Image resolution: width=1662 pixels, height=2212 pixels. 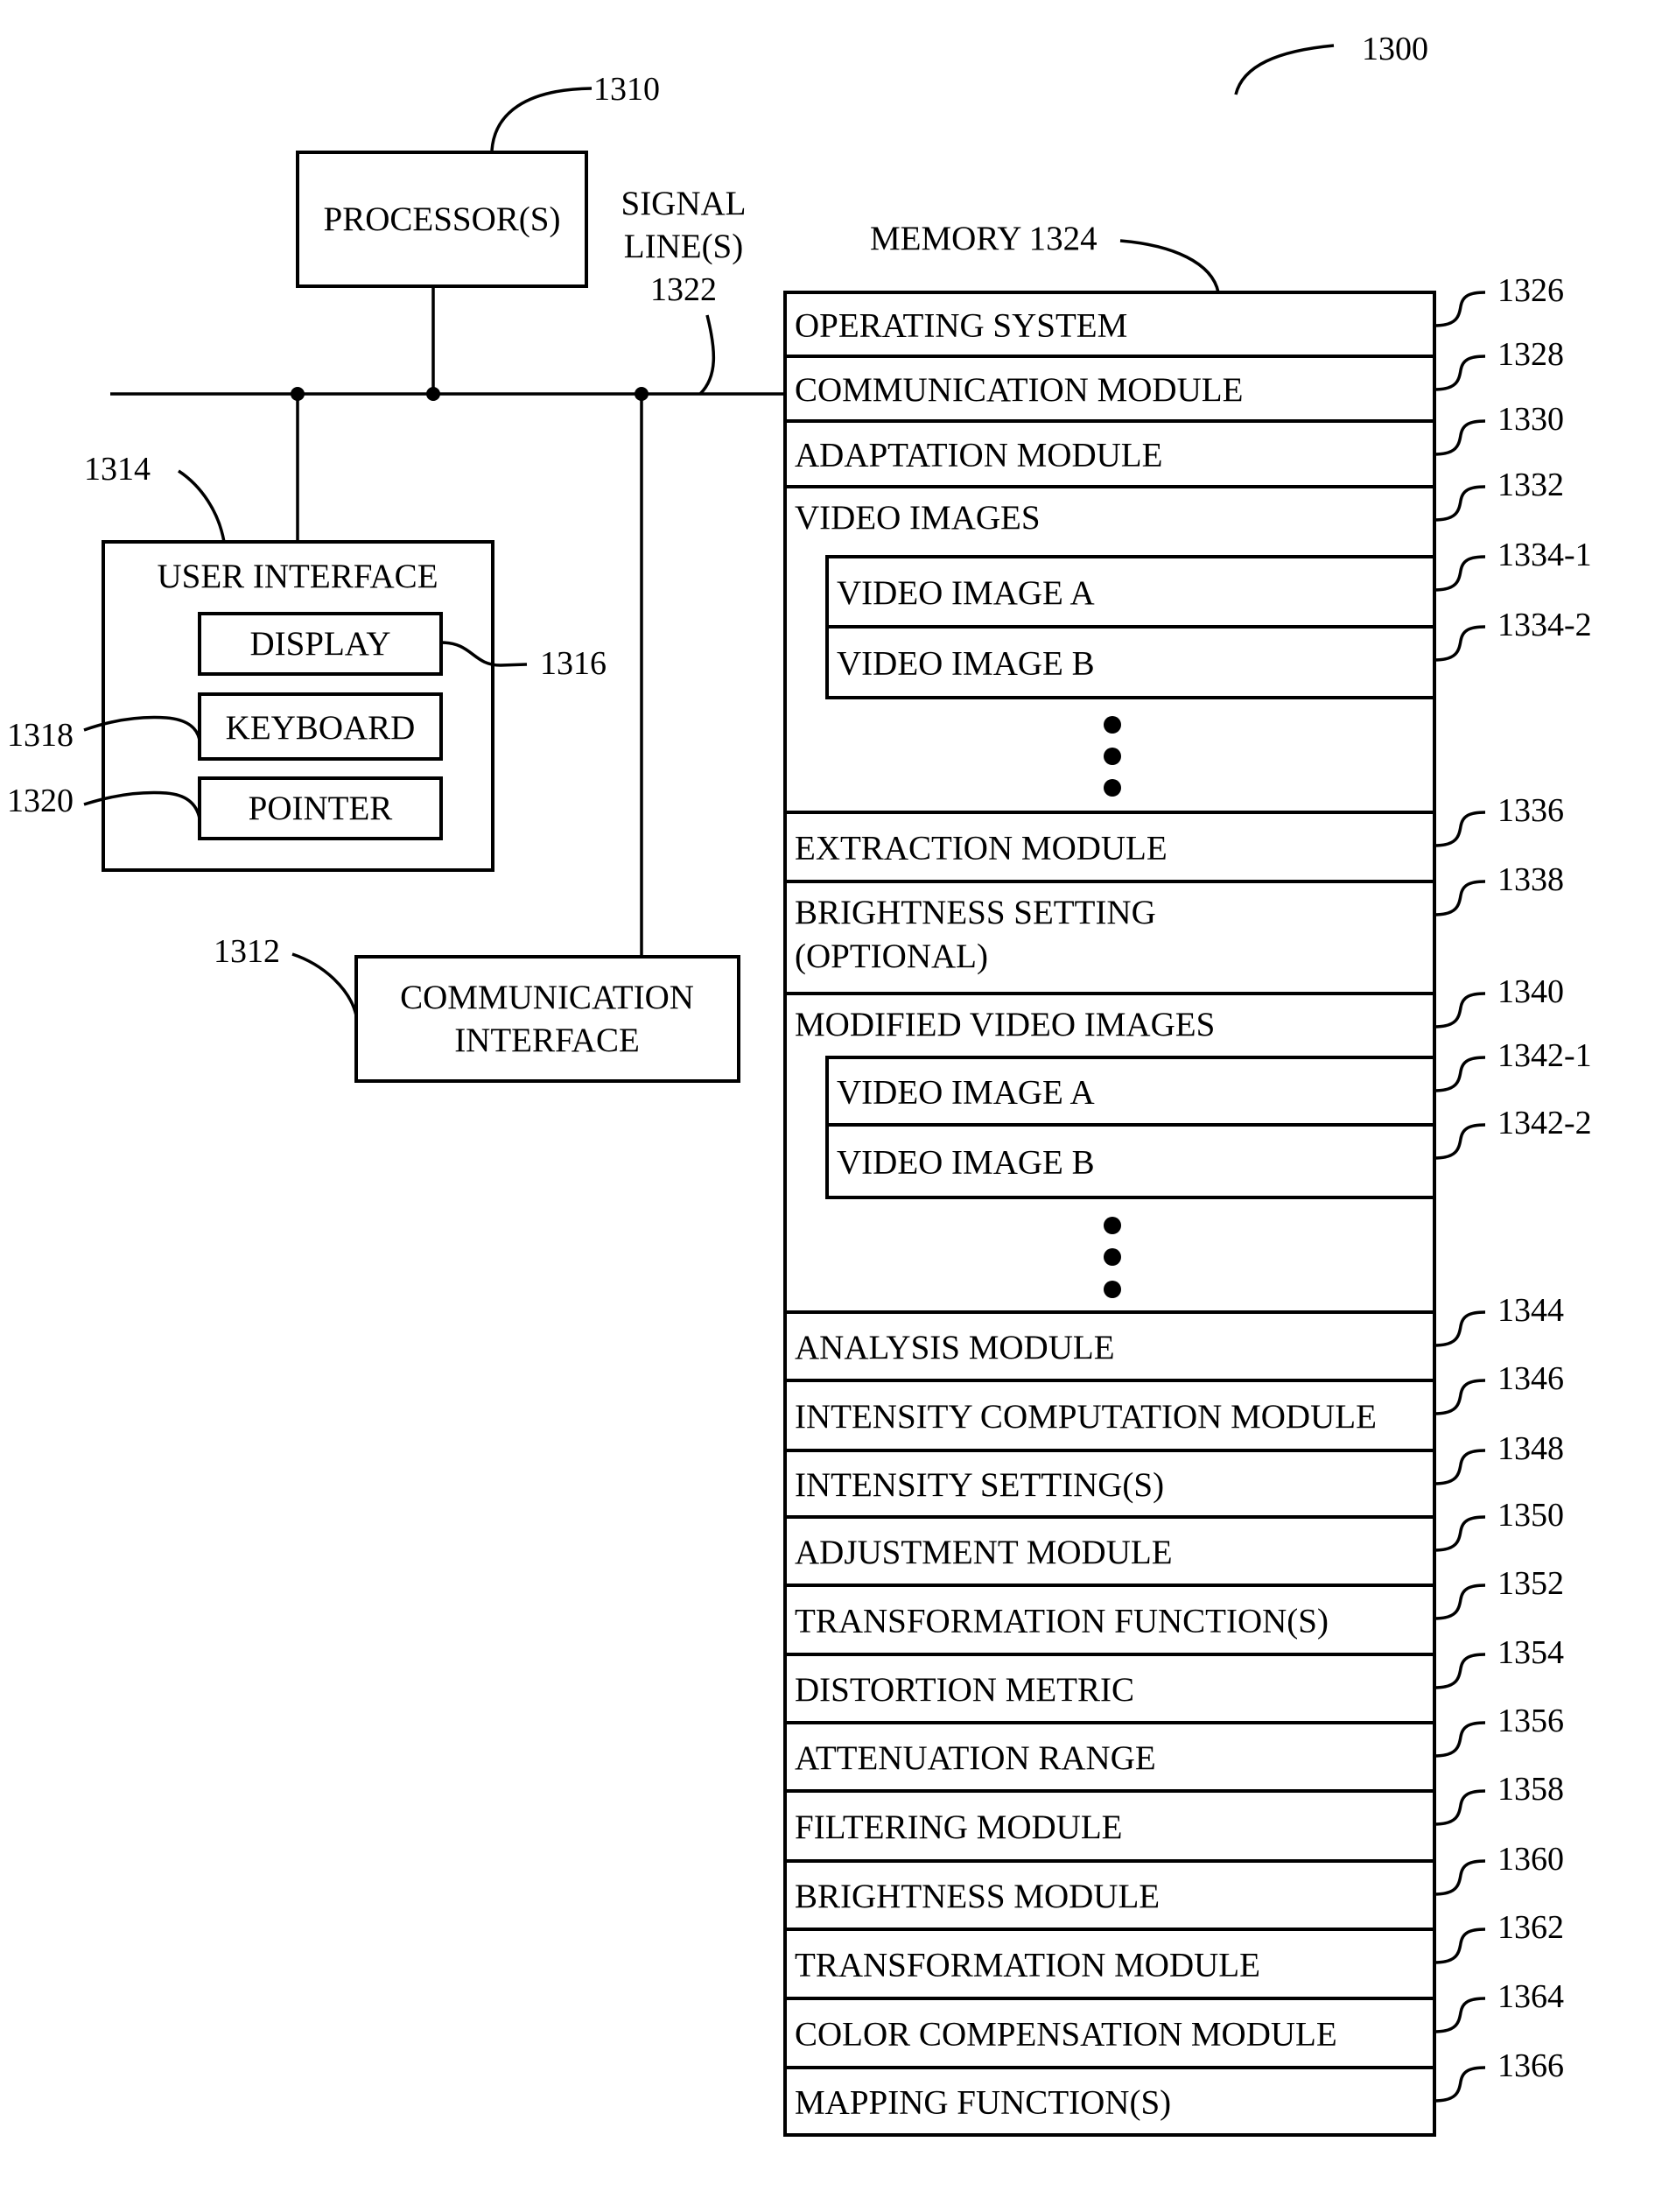 I want to click on memory-label: MEMORY 1324, so click(x=983, y=238).